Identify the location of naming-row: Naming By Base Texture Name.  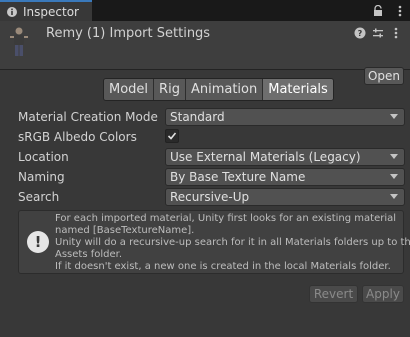
(212, 177).